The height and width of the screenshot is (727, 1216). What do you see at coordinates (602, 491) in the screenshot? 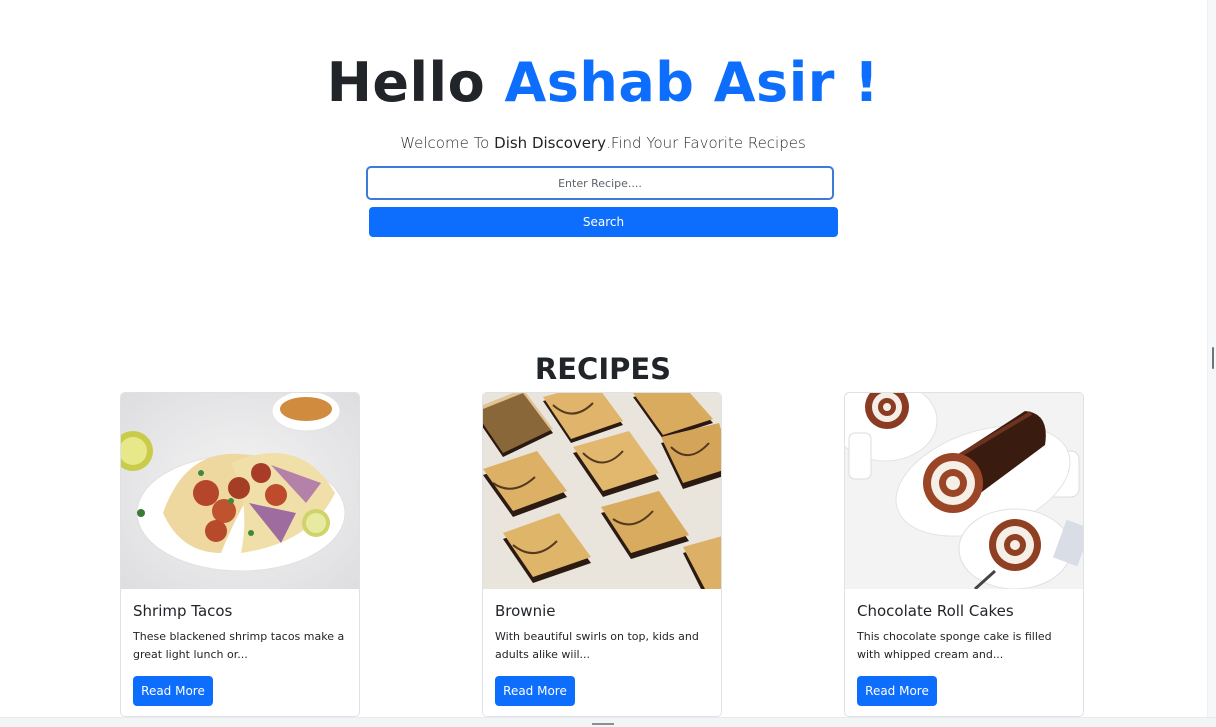
I see `brownie-photo` at bounding box center [602, 491].